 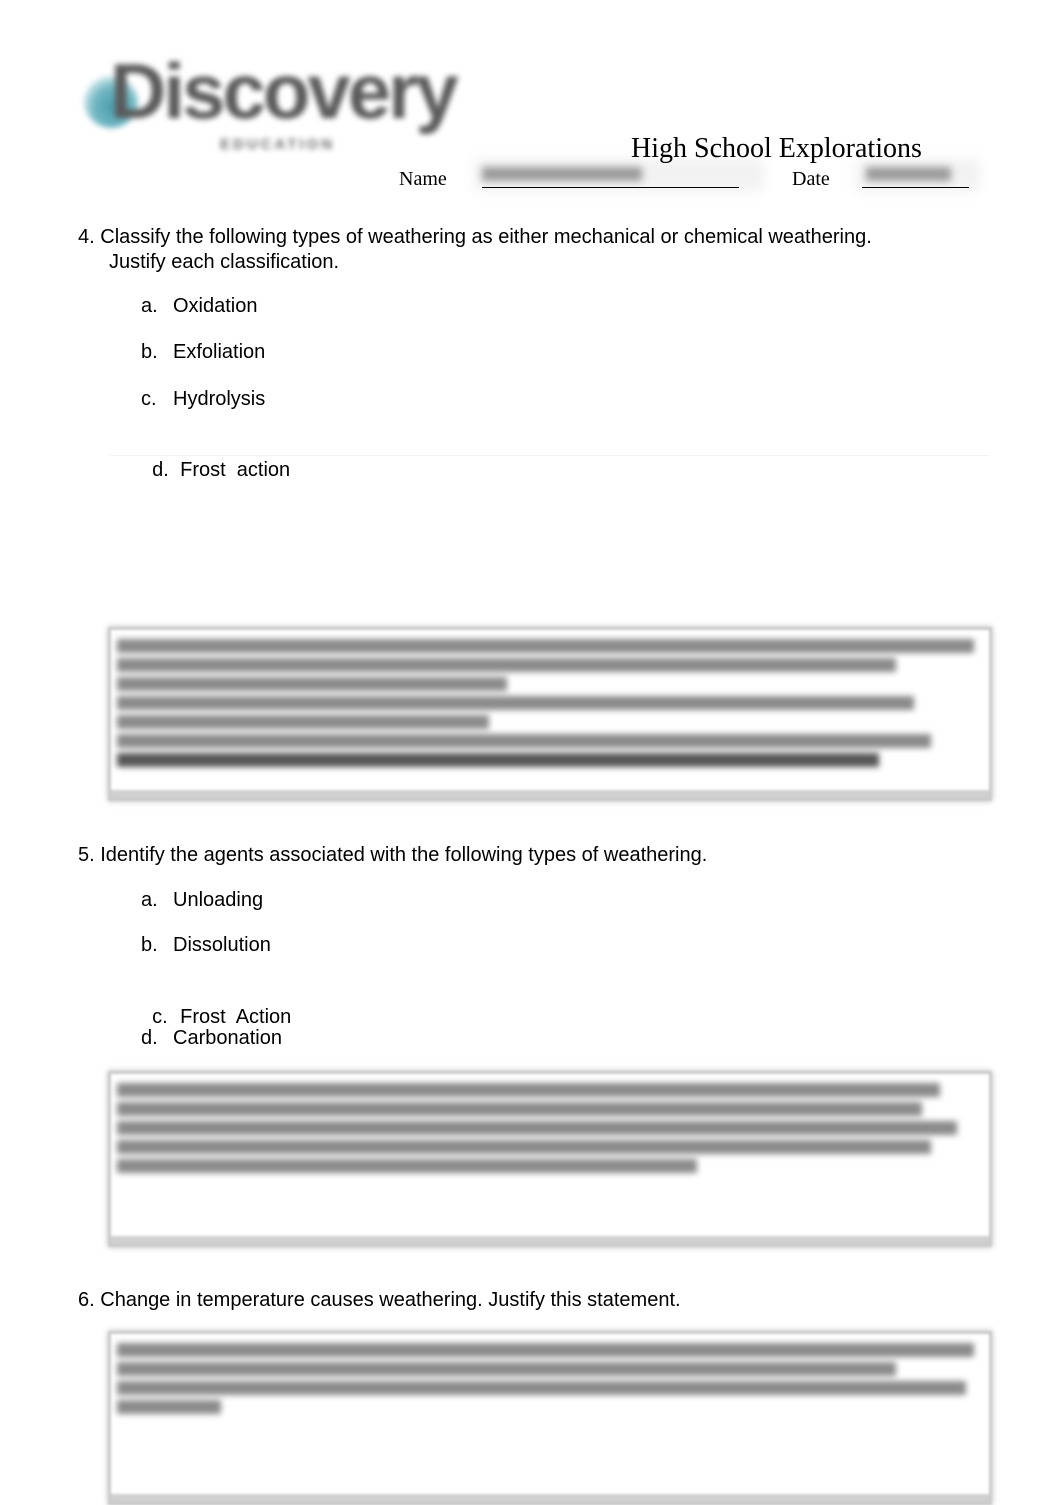 I want to click on item-label: Hydrolysis, so click(x=219, y=399).